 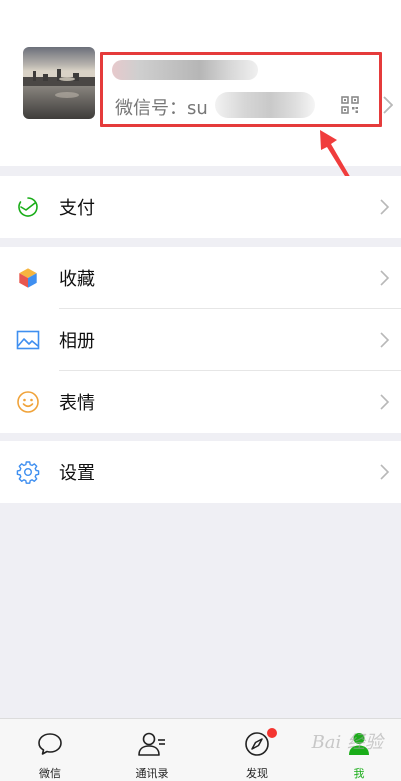 What do you see at coordinates (50, 744) in the screenshot?
I see `chat-bubble-icon` at bounding box center [50, 744].